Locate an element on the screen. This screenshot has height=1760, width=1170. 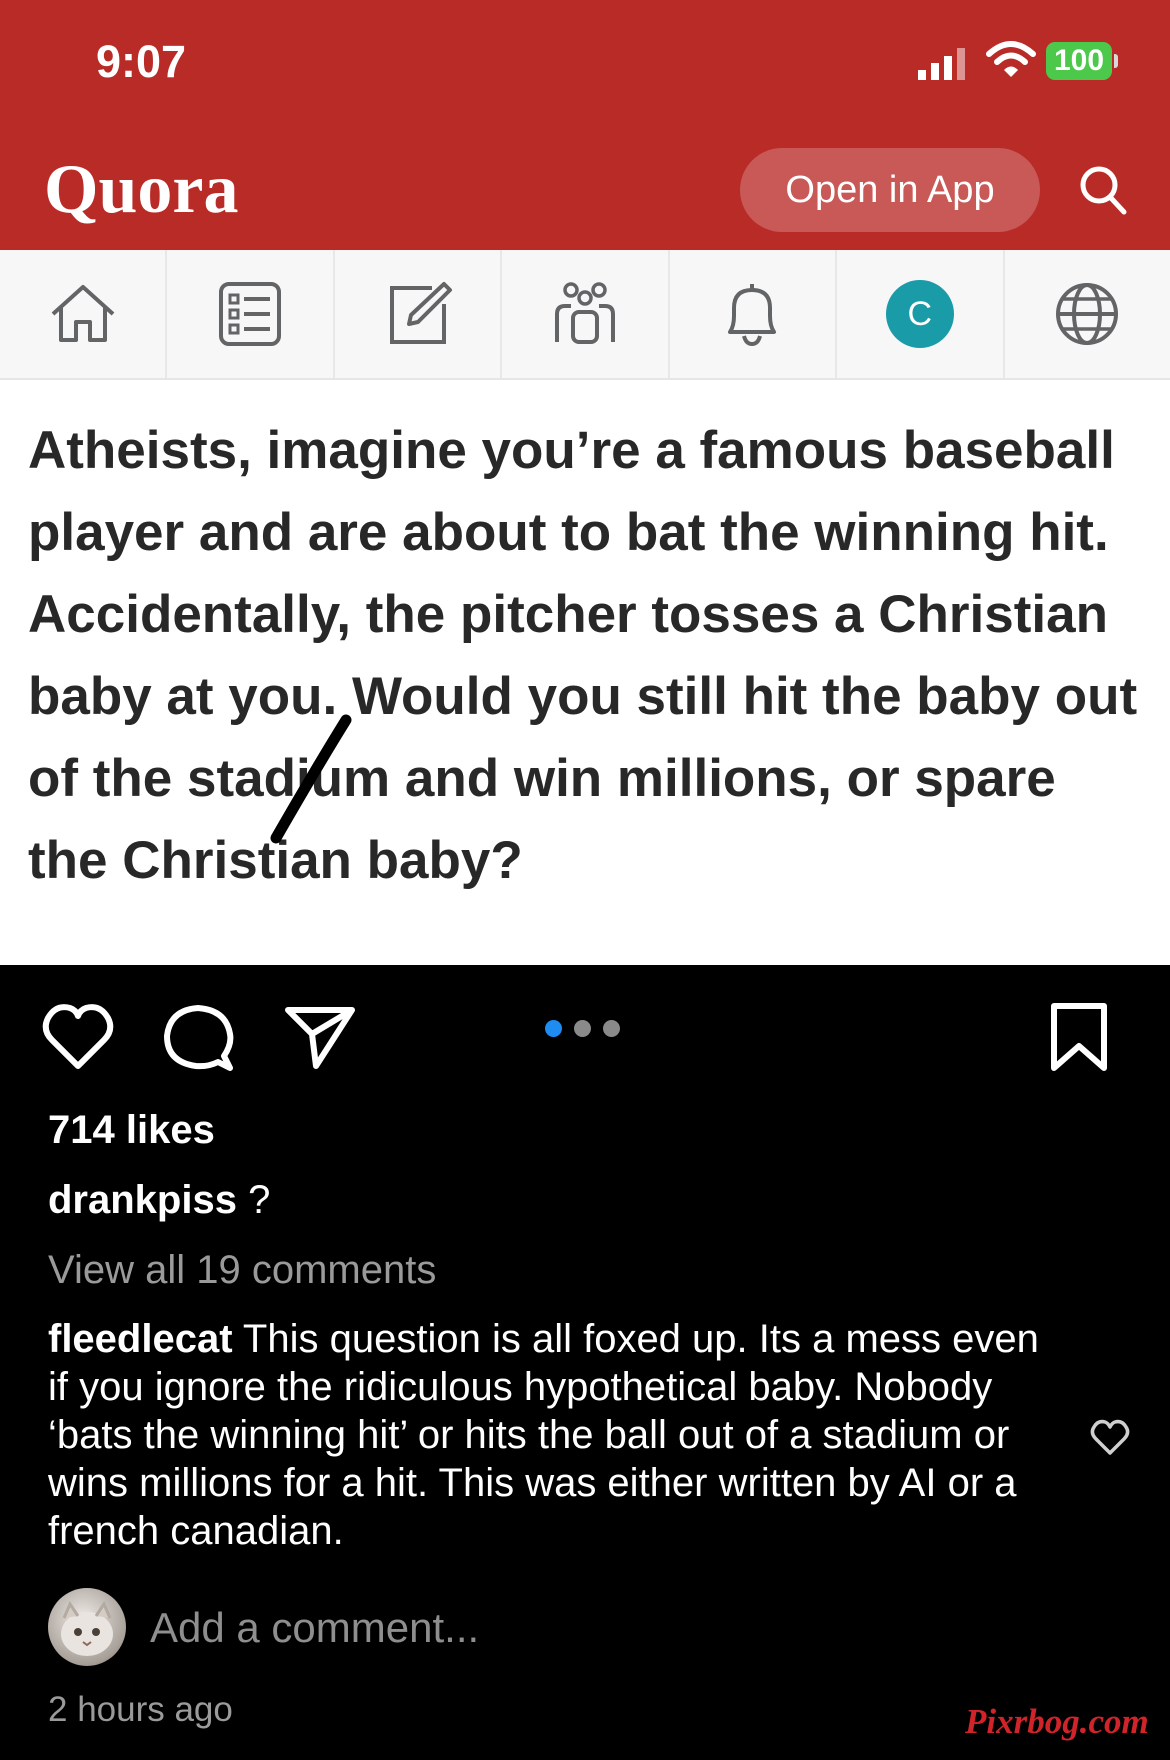
nav-notifications is located at coordinates (754, 314).